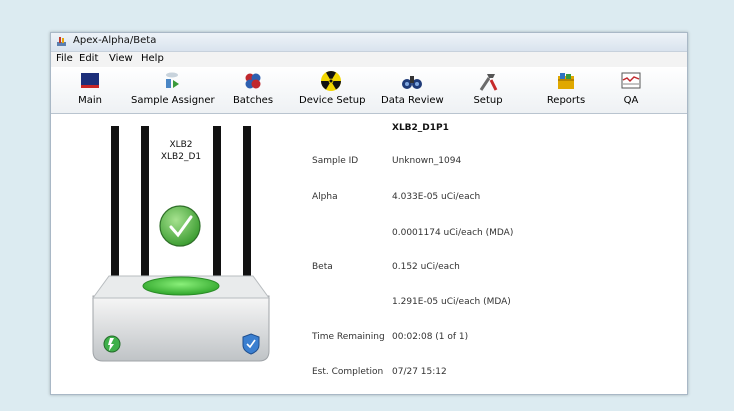 Image resolution: width=734 pixels, height=411 pixels. Describe the element at coordinates (173, 100) in the screenshot. I see `toolbar-sample-assigner-label: Sample Assigner` at that location.